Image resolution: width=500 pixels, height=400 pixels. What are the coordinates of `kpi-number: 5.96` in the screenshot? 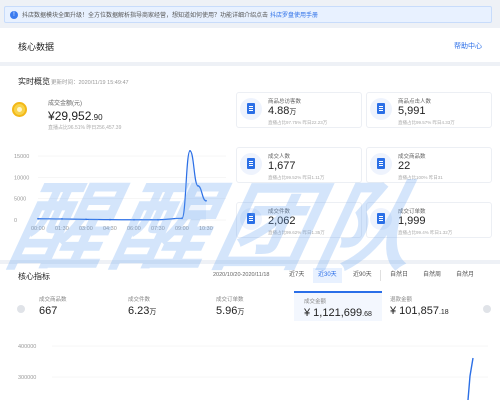 It's located at (227, 311).